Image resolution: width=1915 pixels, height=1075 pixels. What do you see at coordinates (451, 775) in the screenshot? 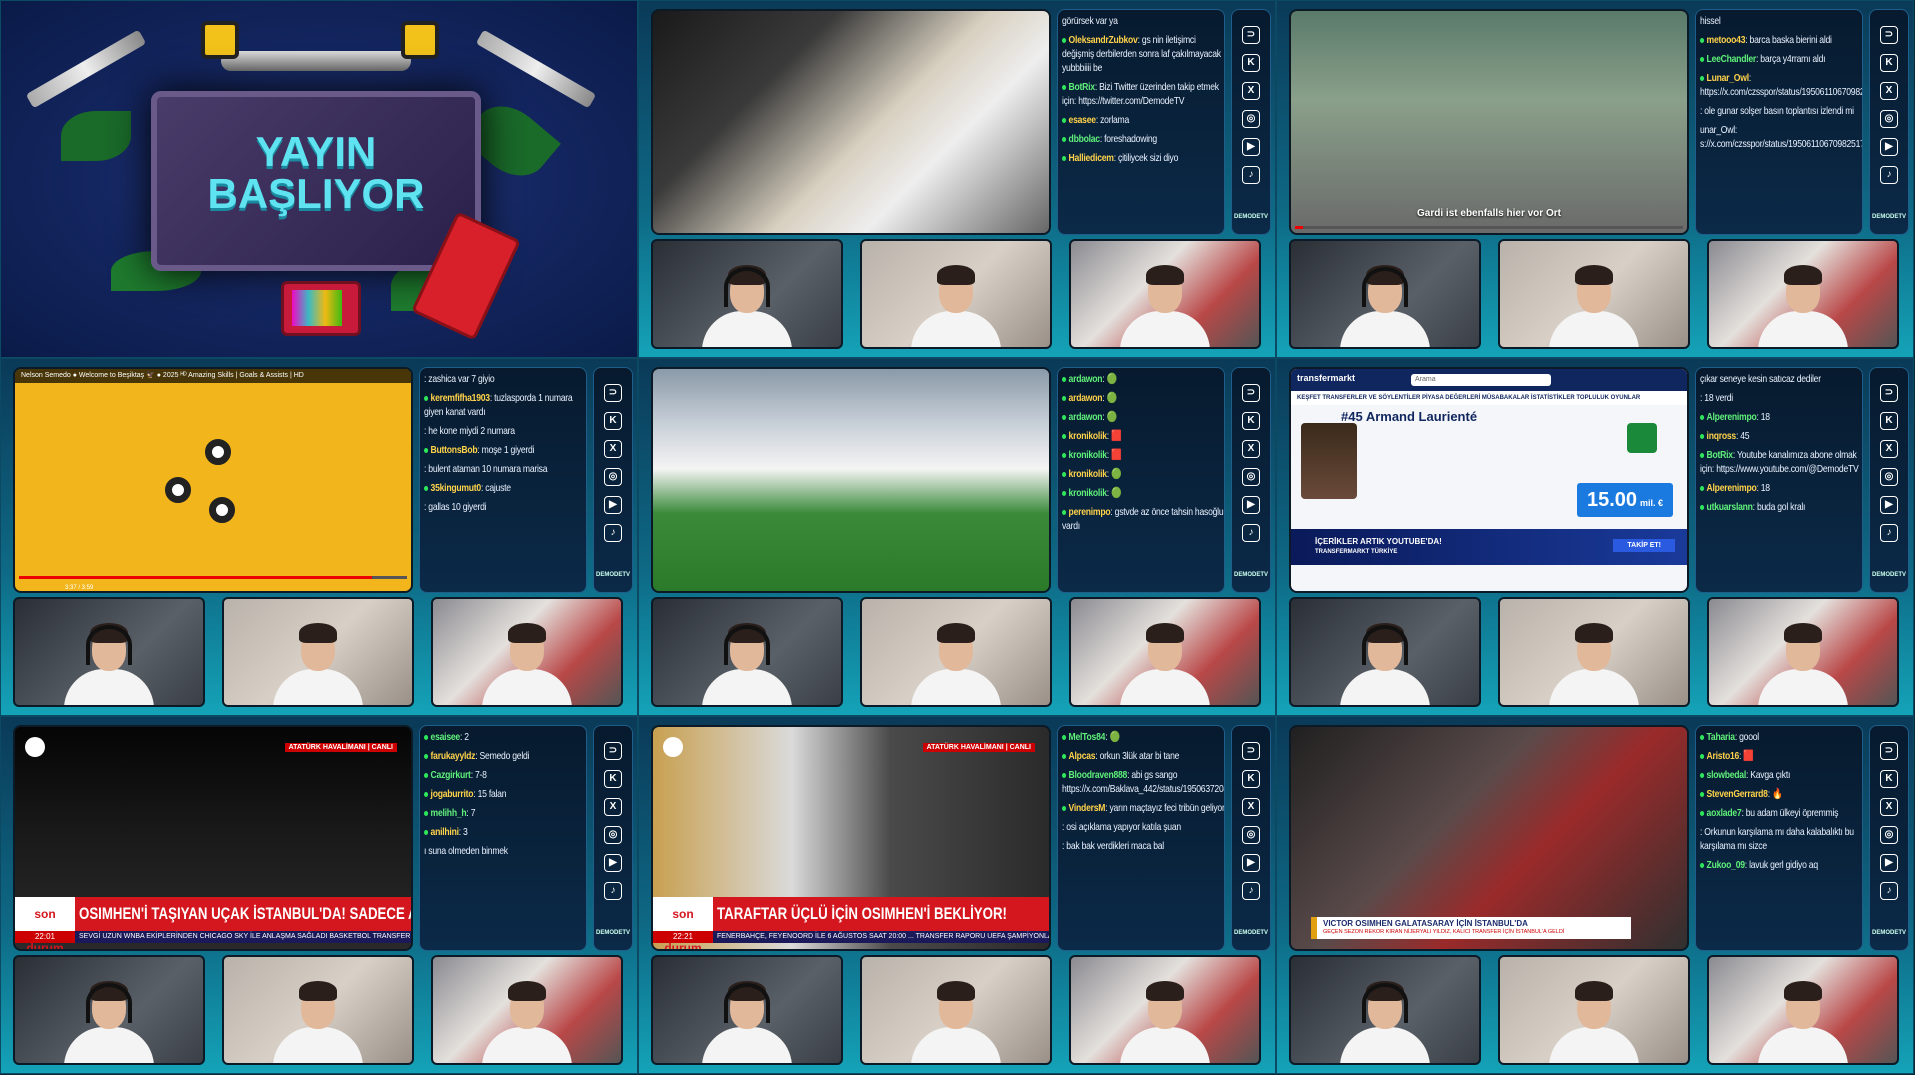
I see `chat-username: Cazgirkurt` at bounding box center [451, 775].